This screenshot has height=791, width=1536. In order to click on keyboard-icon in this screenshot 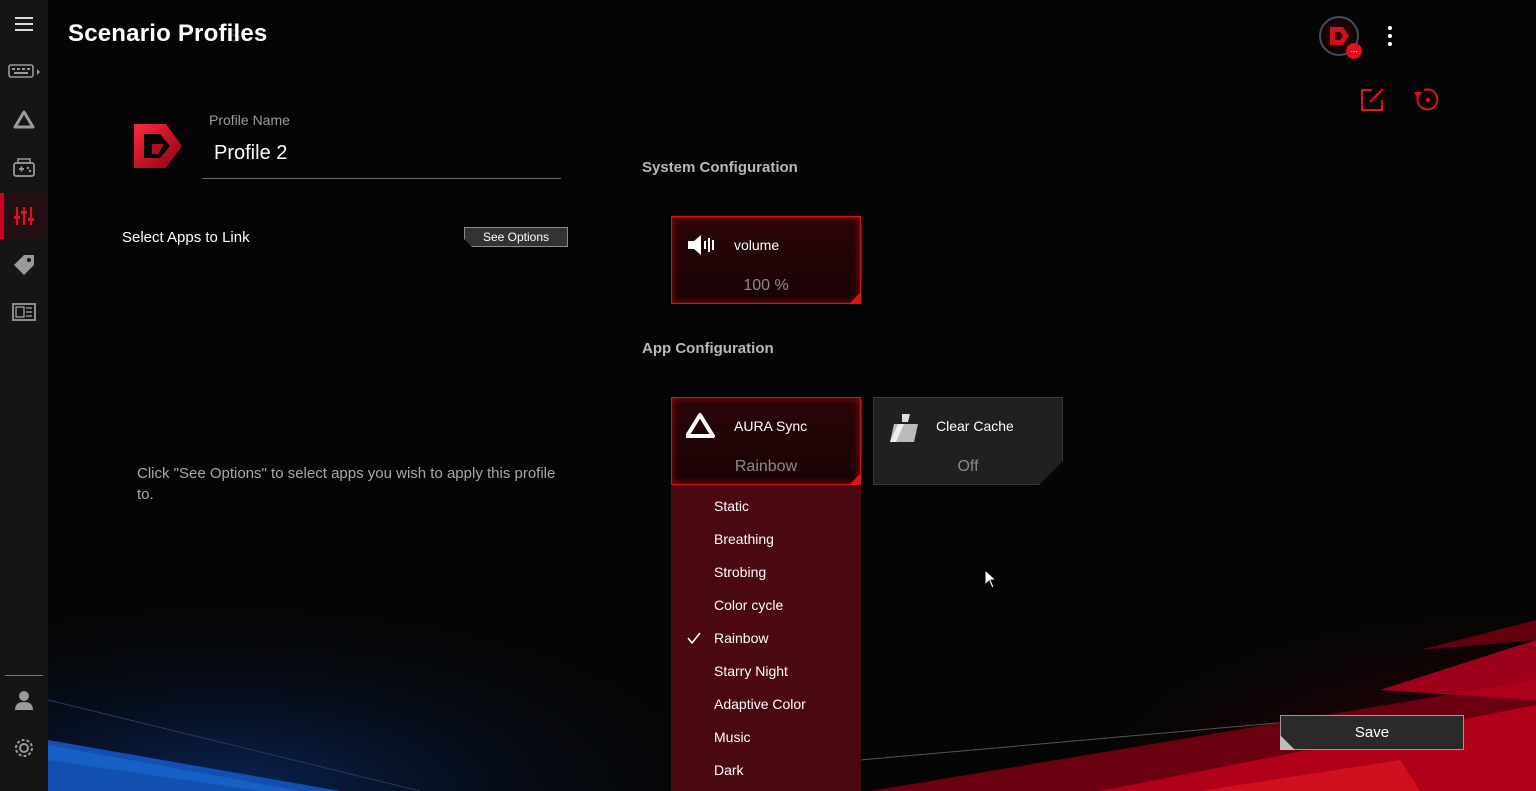, I will do `click(24, 72)`.